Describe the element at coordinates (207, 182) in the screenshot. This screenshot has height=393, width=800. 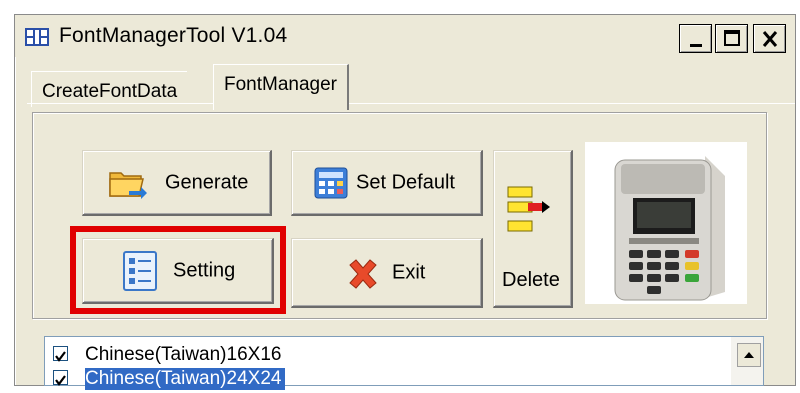
I see `generate-label: Generate` at that location.